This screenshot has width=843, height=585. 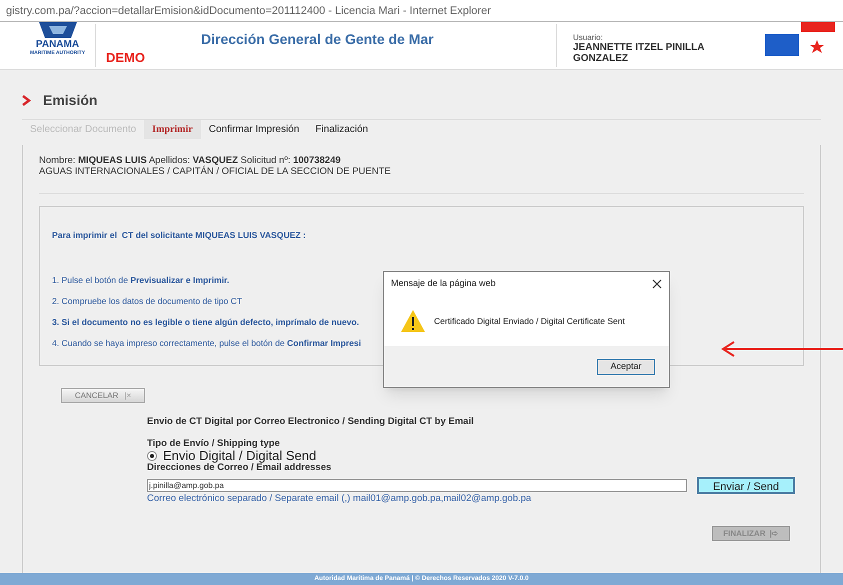 What do you see at coordinates (475, 455) in the screenshot?
I see `shipping-option: Envio Digital / Digital Send` at bounding box center [475, 455].